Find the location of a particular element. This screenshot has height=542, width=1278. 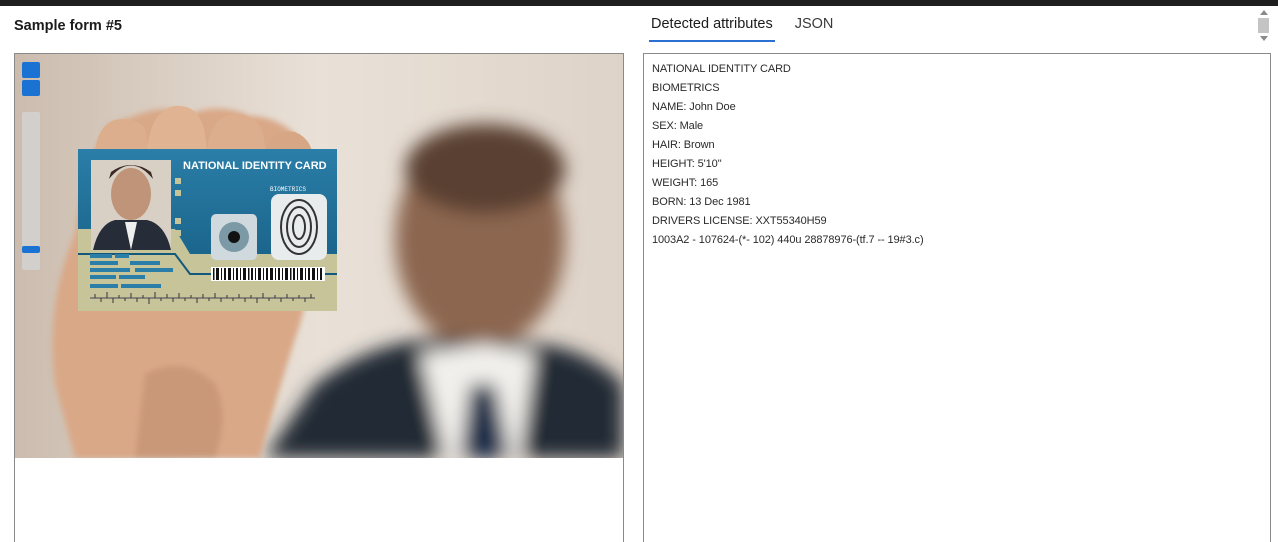

attribute-line: HEIGHT: 5'10" is located at coordinates (687, 164).